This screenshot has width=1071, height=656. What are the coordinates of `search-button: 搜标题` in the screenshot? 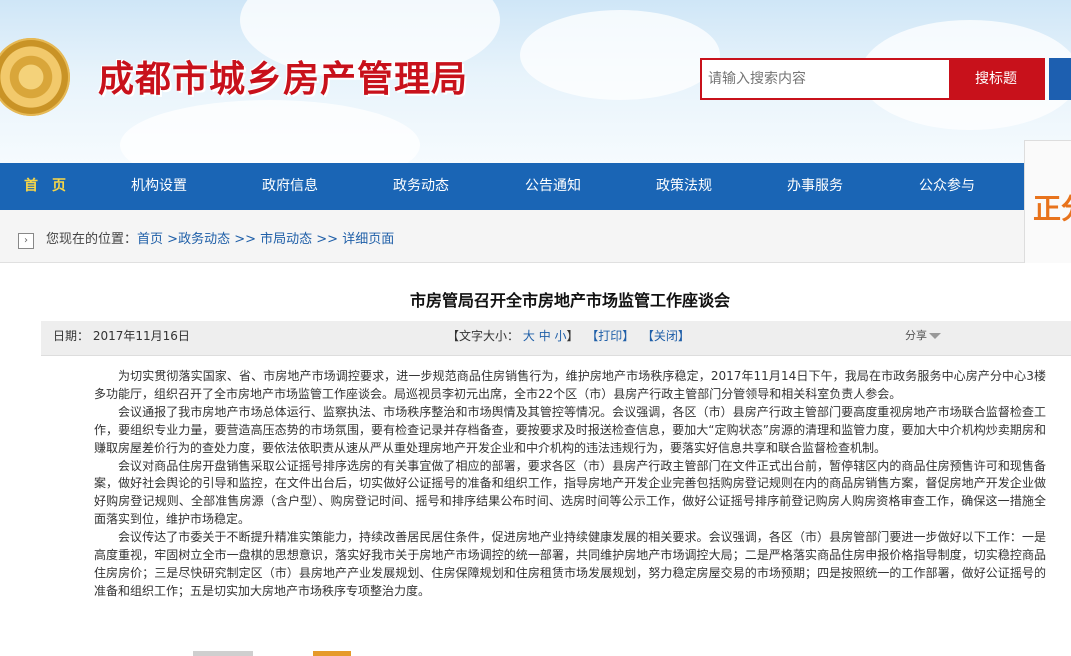 It's located at (996, 79).